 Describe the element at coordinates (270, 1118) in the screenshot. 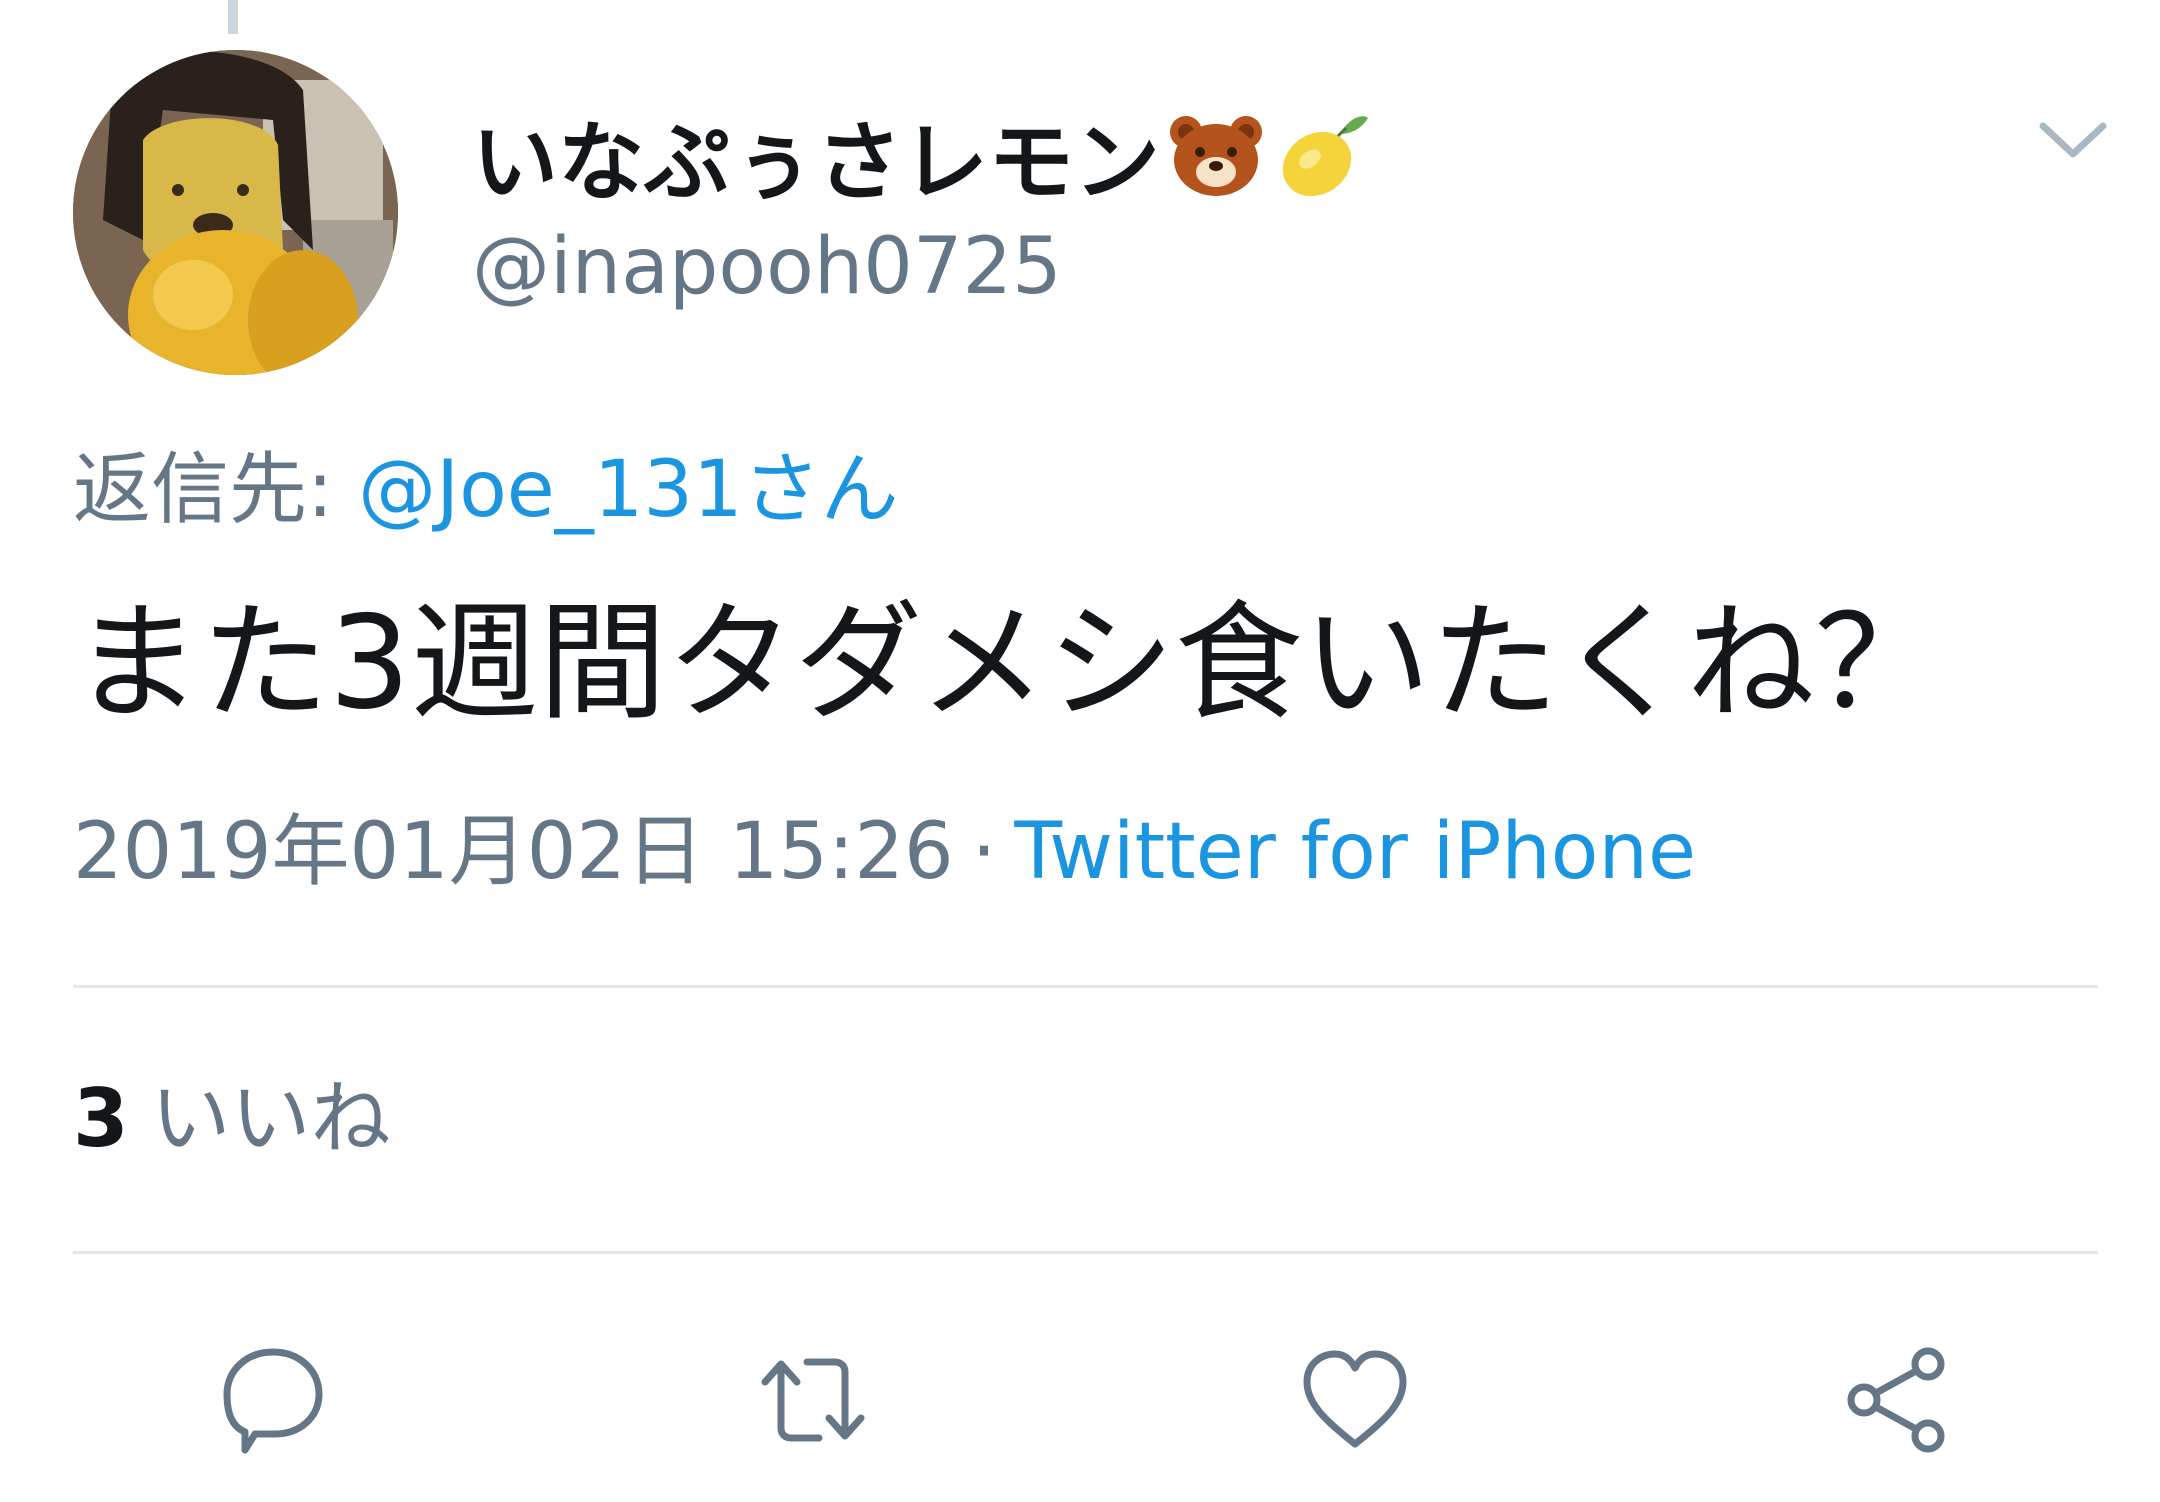

I see `likes-label: いいね` at that location.